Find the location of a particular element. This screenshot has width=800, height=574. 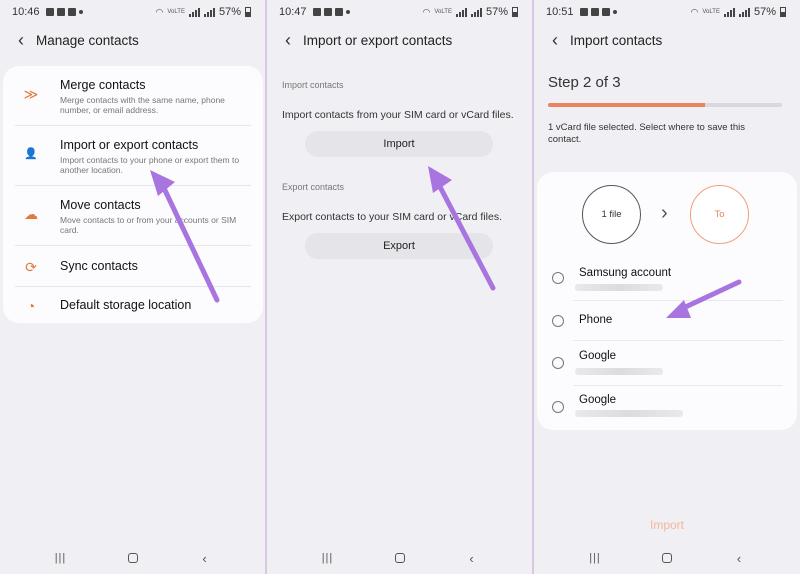

app-bar: ‹ Manage contacts is located at coordinates (132, 40).